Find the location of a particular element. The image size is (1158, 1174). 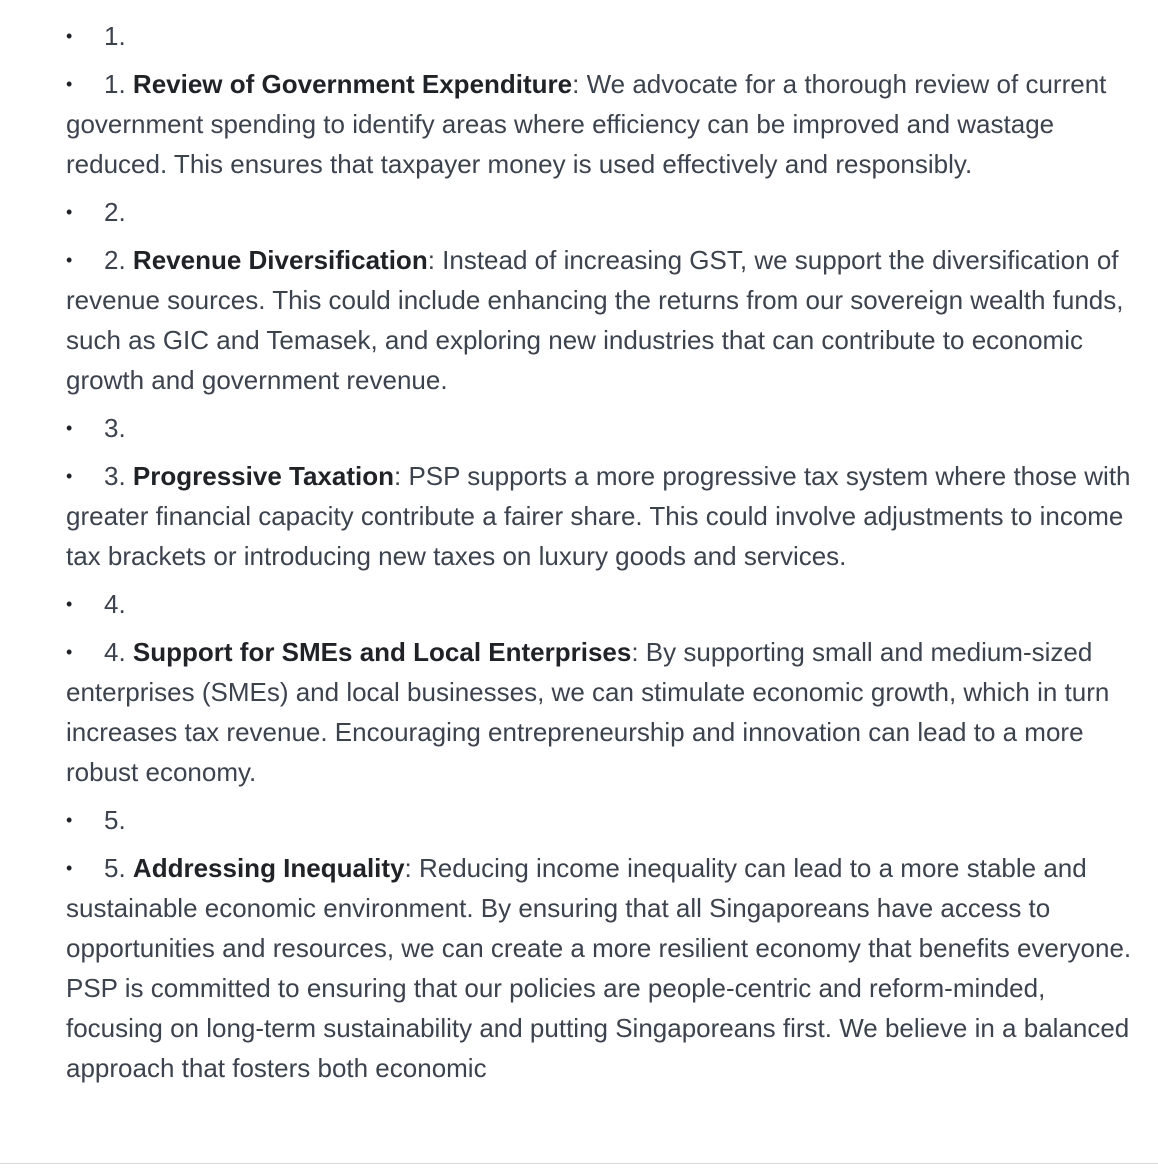

list-item: • 1. is located at coordinates (604, 36).